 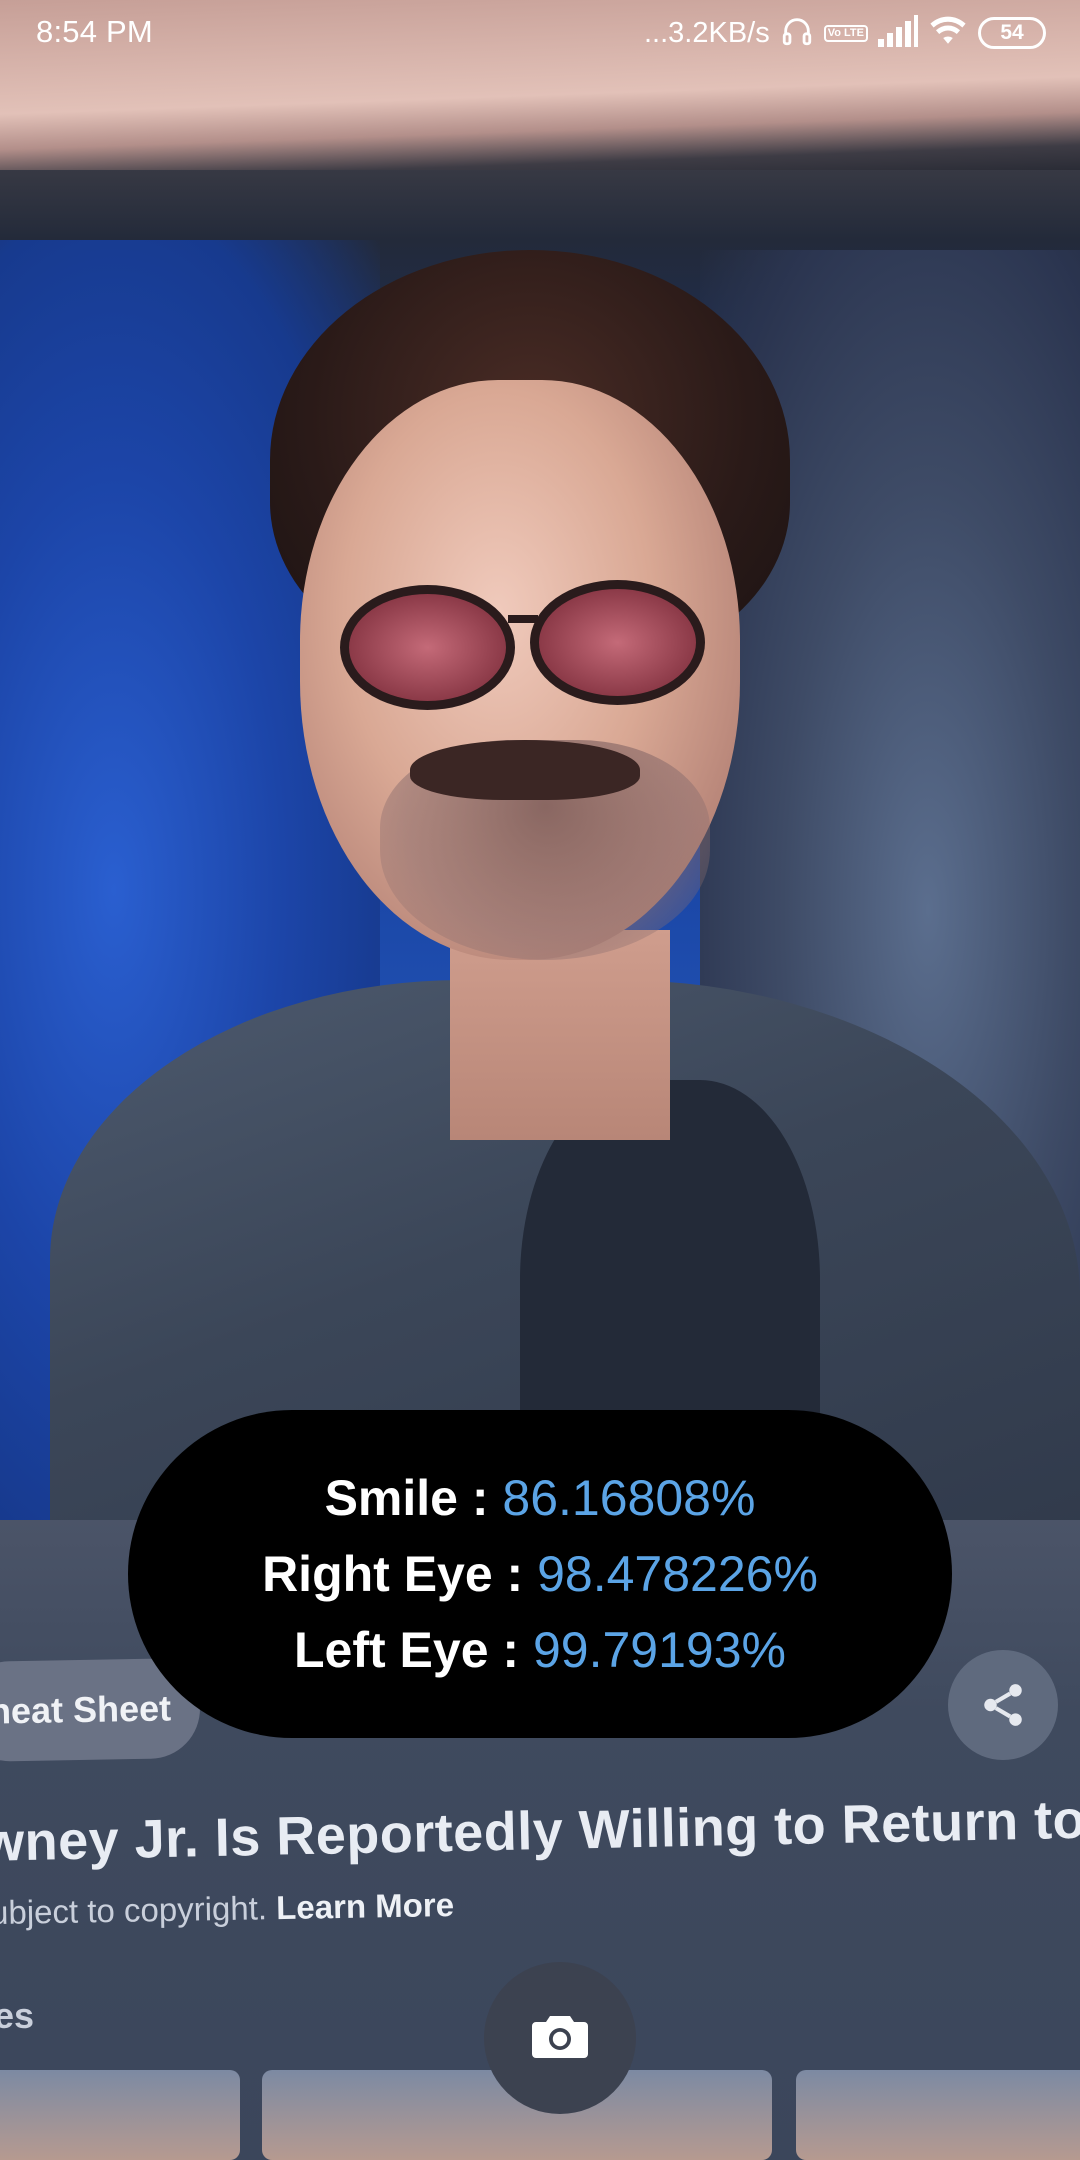 I want to click on webpage-section-fragment: es, so click(x=17, y=2015).